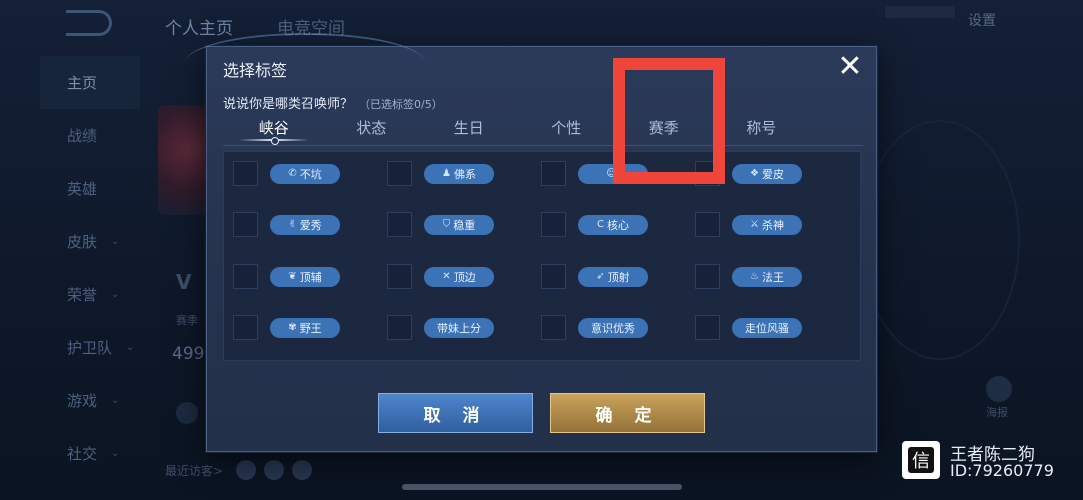 Image resolution: width=1083 pixels, height=500 pixels. I want to click on tag-option: ✌ 爱秀, so click(286, 224).